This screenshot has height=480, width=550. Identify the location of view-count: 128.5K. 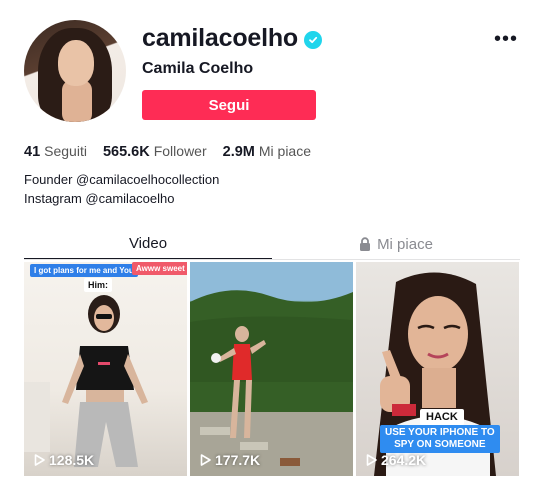
(64, 460).